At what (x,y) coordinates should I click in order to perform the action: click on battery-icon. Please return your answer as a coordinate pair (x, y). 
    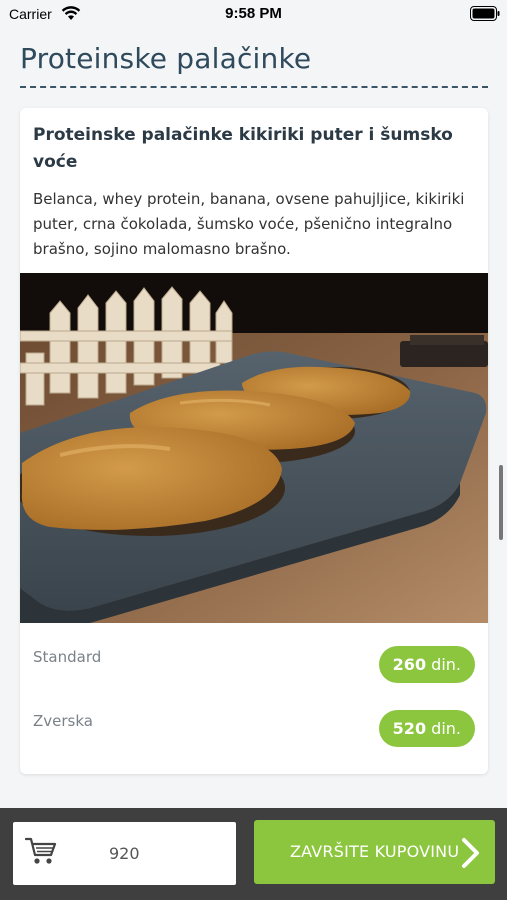
    Looking at the image, I should click on (485, 13).